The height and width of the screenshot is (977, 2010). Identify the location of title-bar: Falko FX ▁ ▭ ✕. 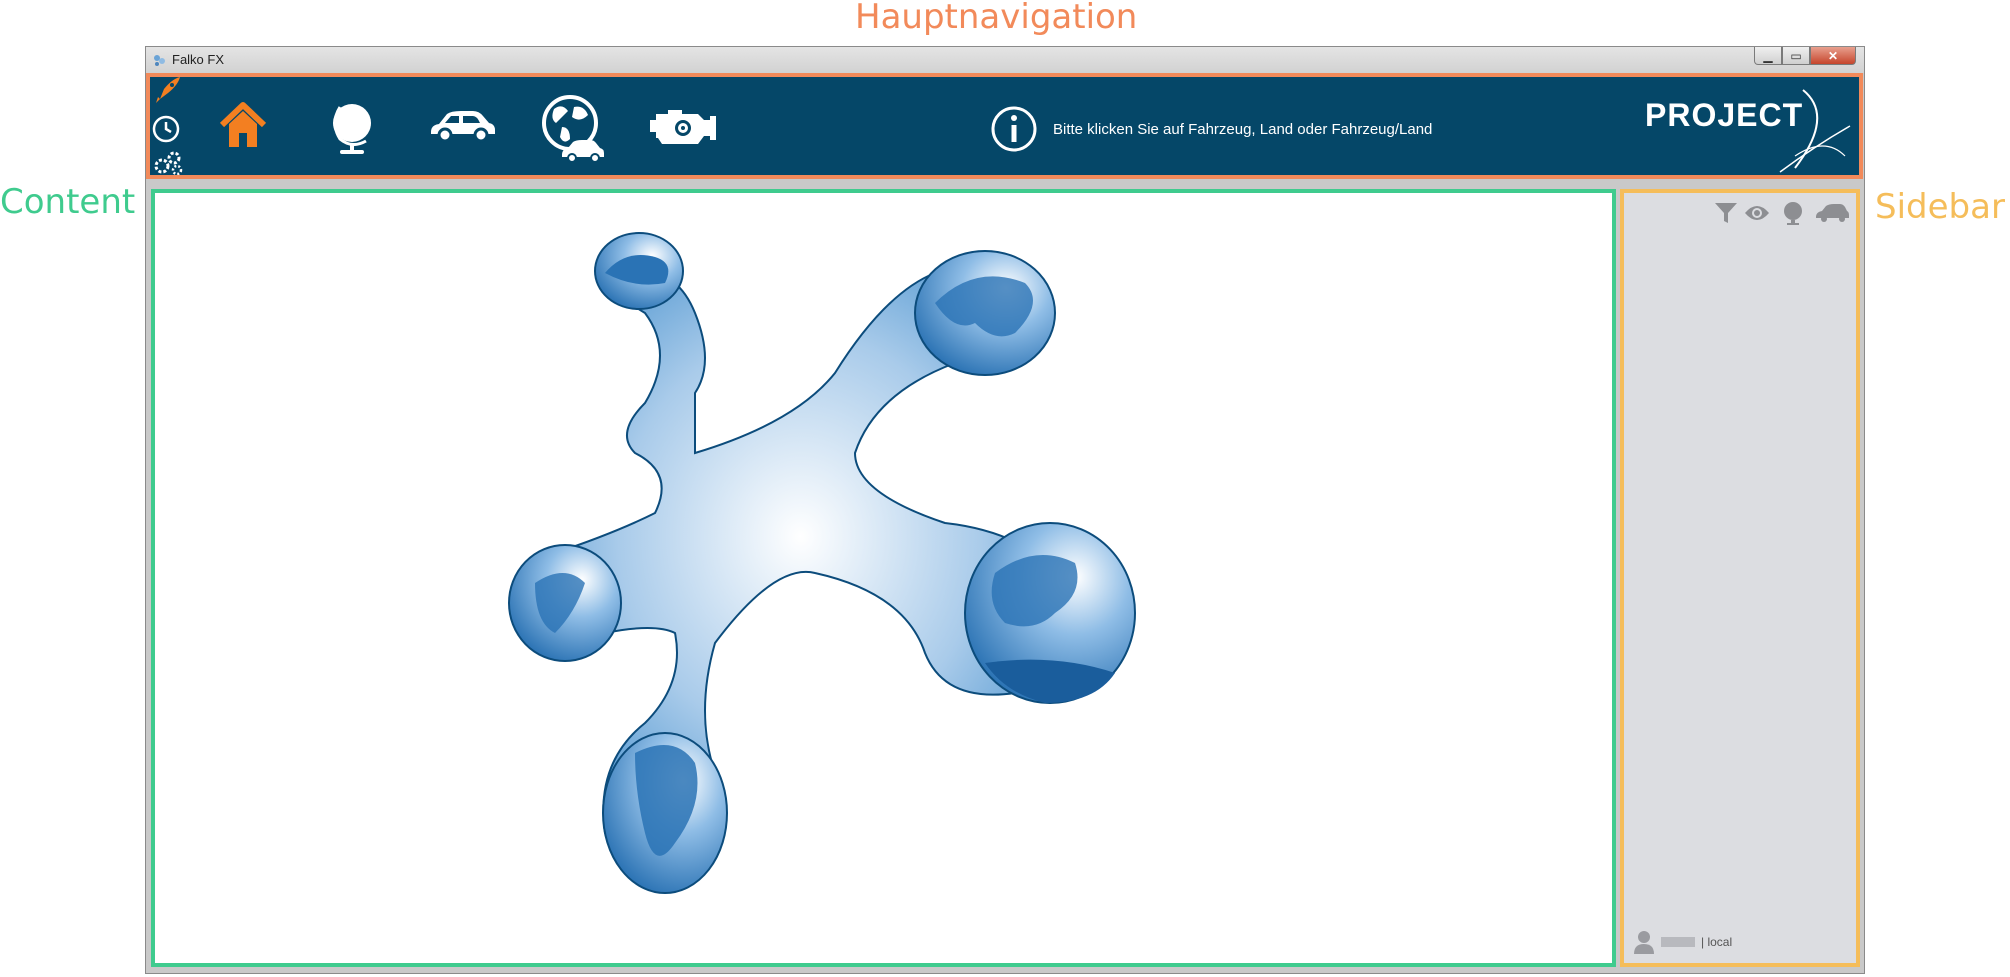
(1005, 60).